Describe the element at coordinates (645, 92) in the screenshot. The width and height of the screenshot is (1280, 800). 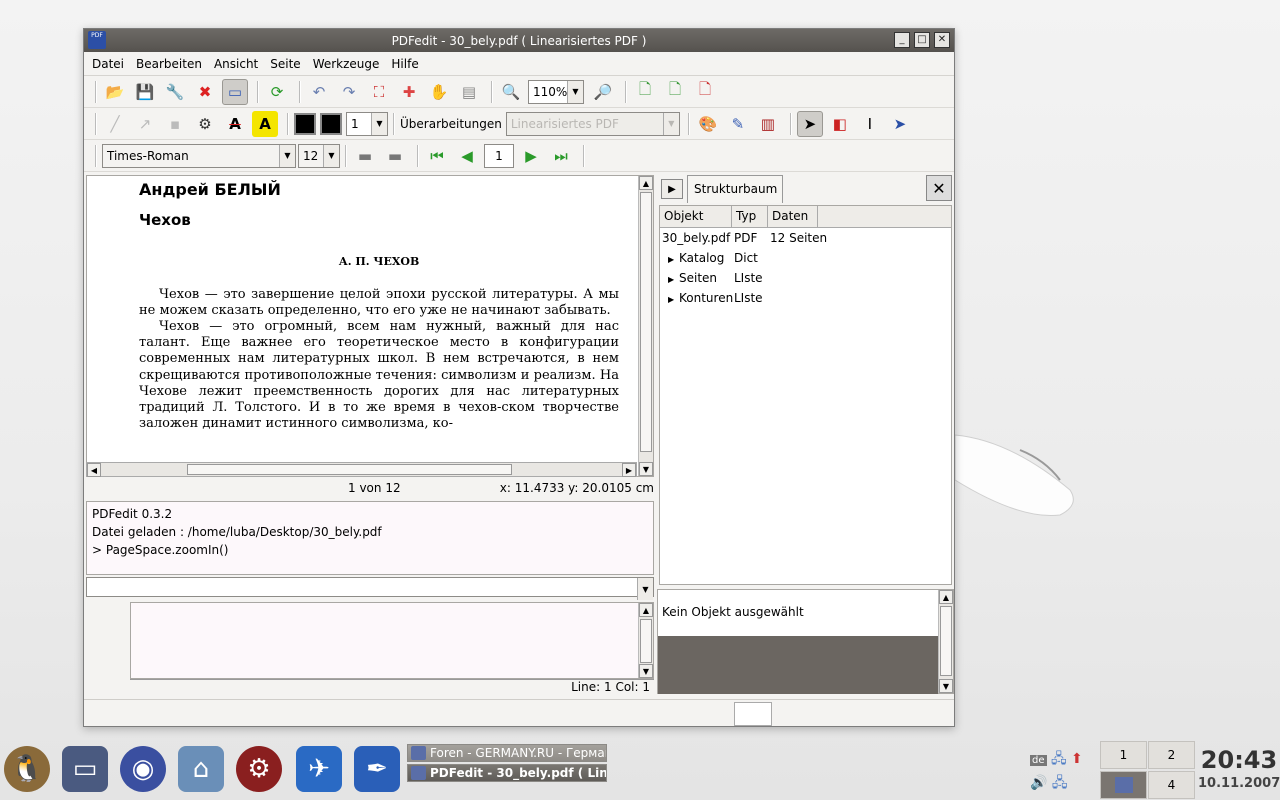
I see `insert-page-icon: 🗋` at that location.